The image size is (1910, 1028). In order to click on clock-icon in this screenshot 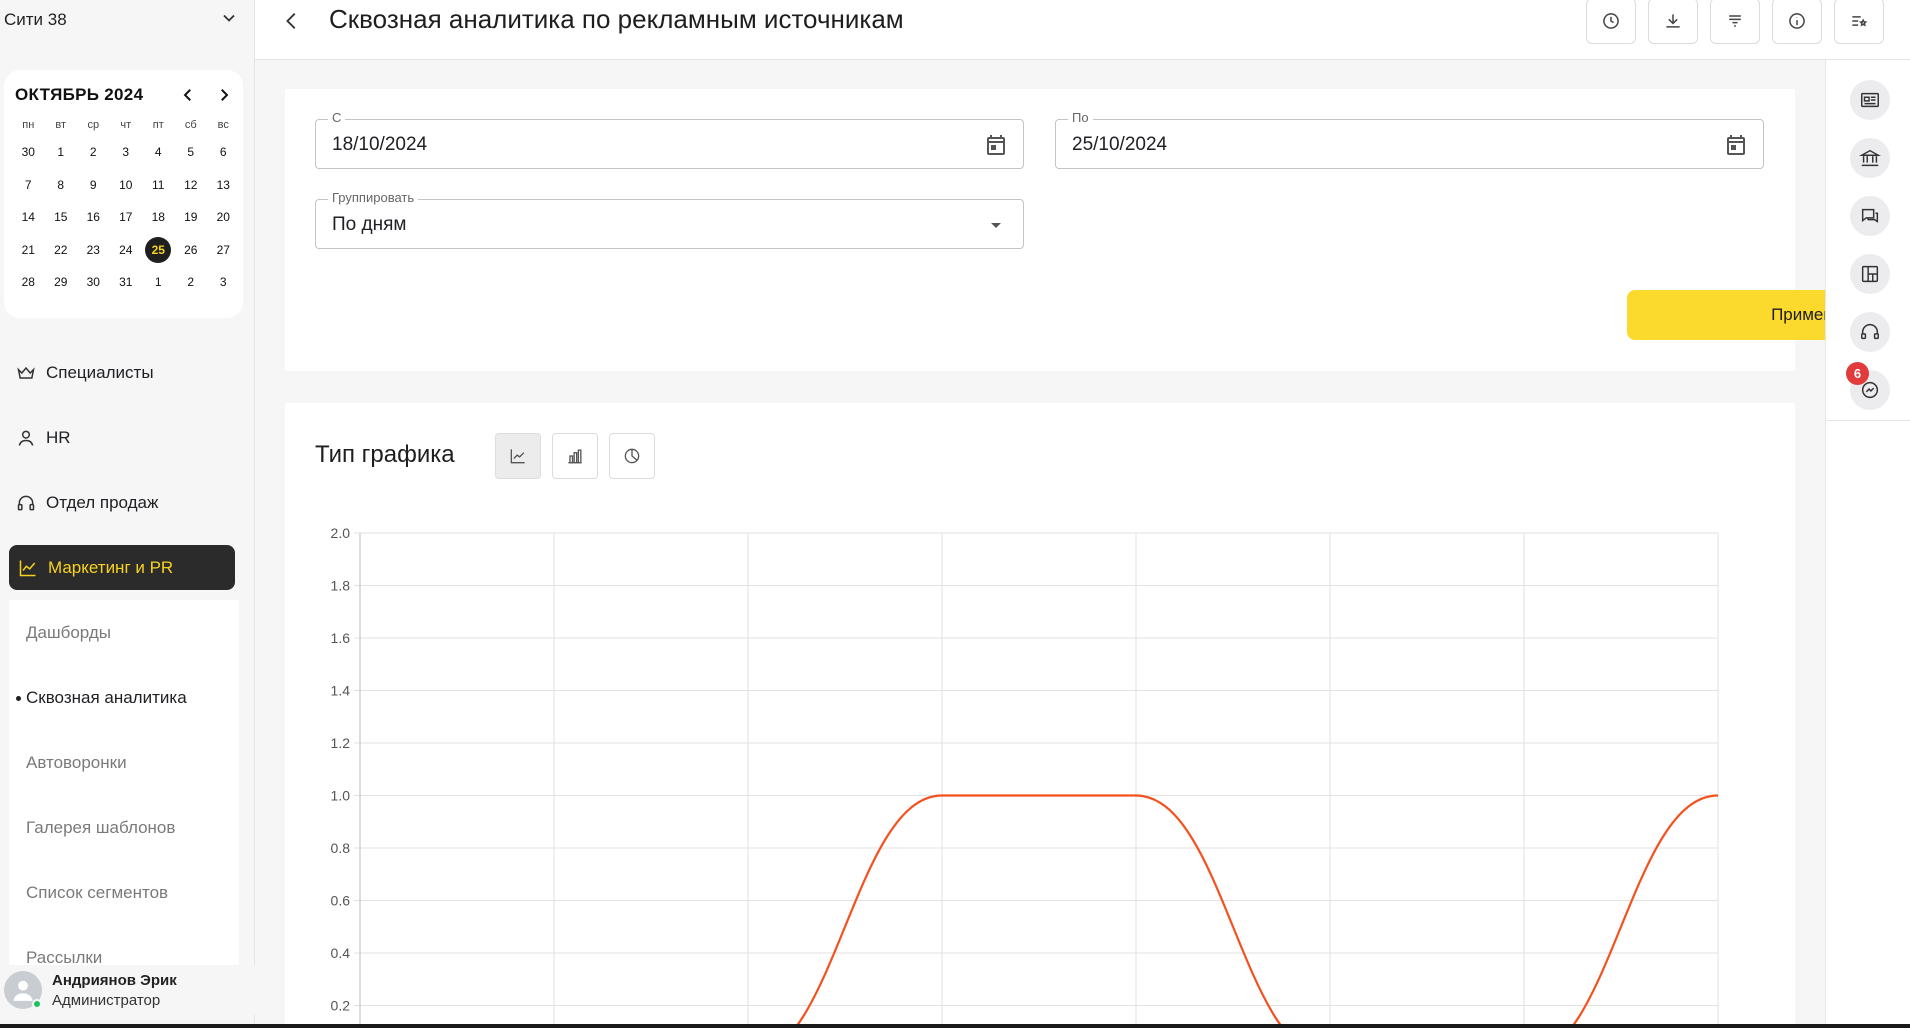, I will do `click(1611, 21)`.